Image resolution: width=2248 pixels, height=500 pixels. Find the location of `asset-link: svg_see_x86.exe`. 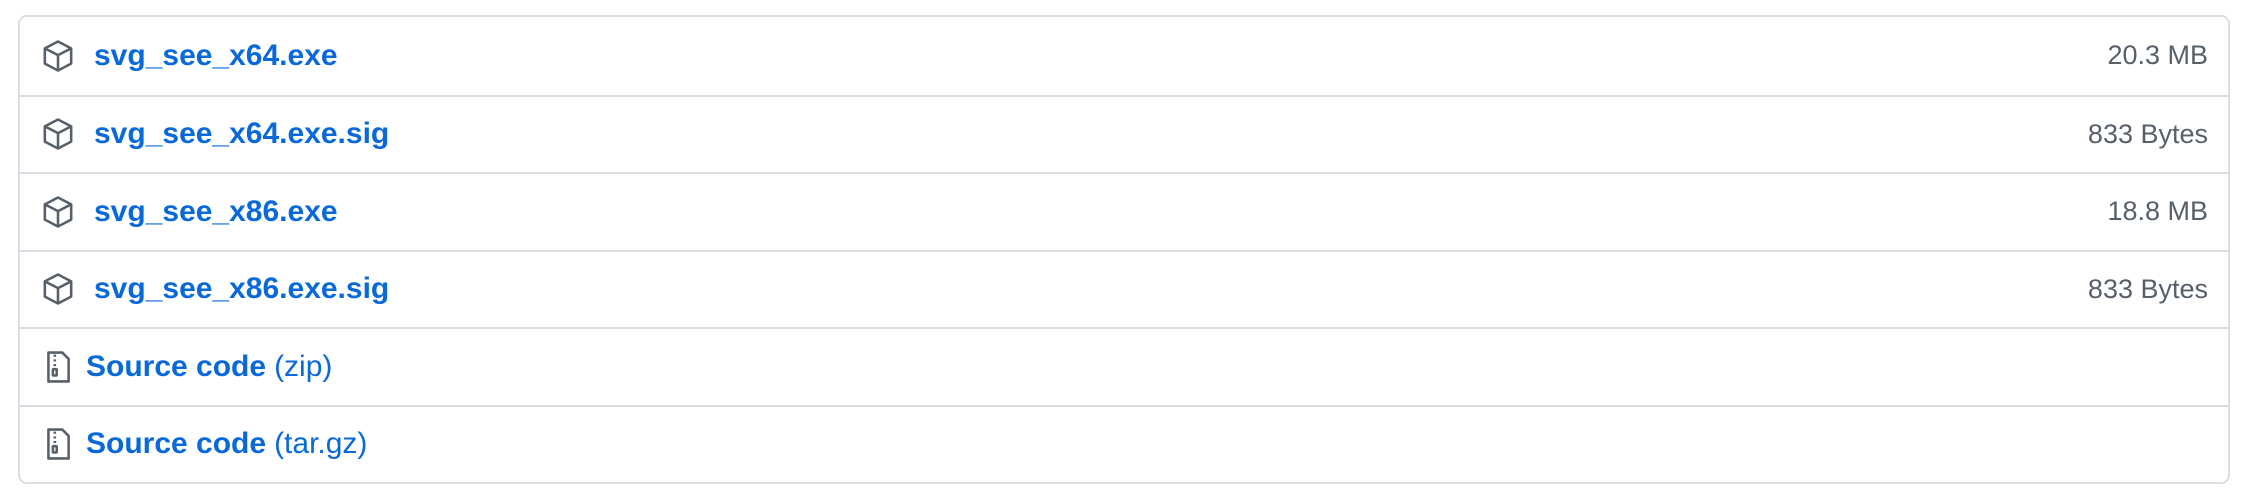

asset-link: svg_see_x86.exe is located at coordinates (216, 212).